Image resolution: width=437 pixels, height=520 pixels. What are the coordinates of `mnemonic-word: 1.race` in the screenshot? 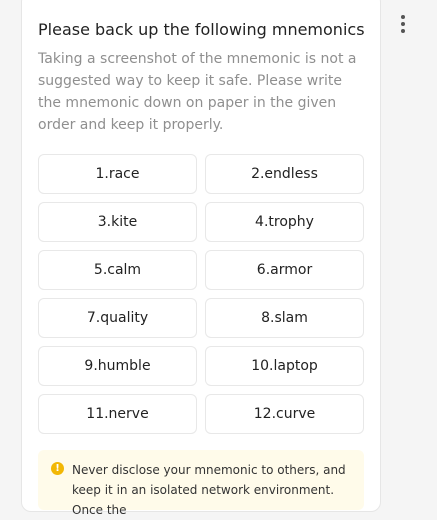 It's located at (117, 174).